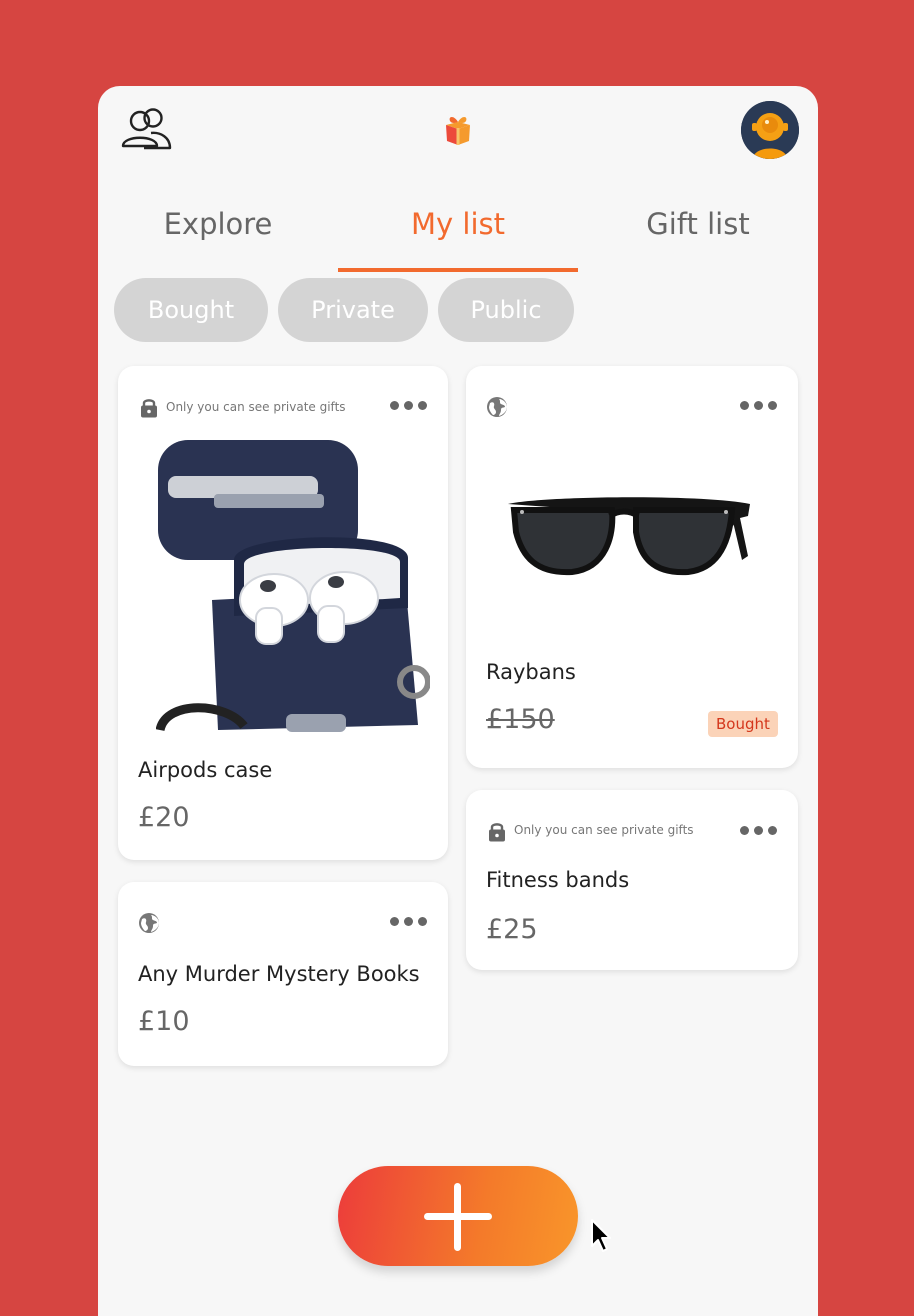 The width and height of the screenshot is (914, 1316). What do you see at coordinates (629, 536) in the screenshot?
I see `sunglasses-image` at bounding box center [629, 536].